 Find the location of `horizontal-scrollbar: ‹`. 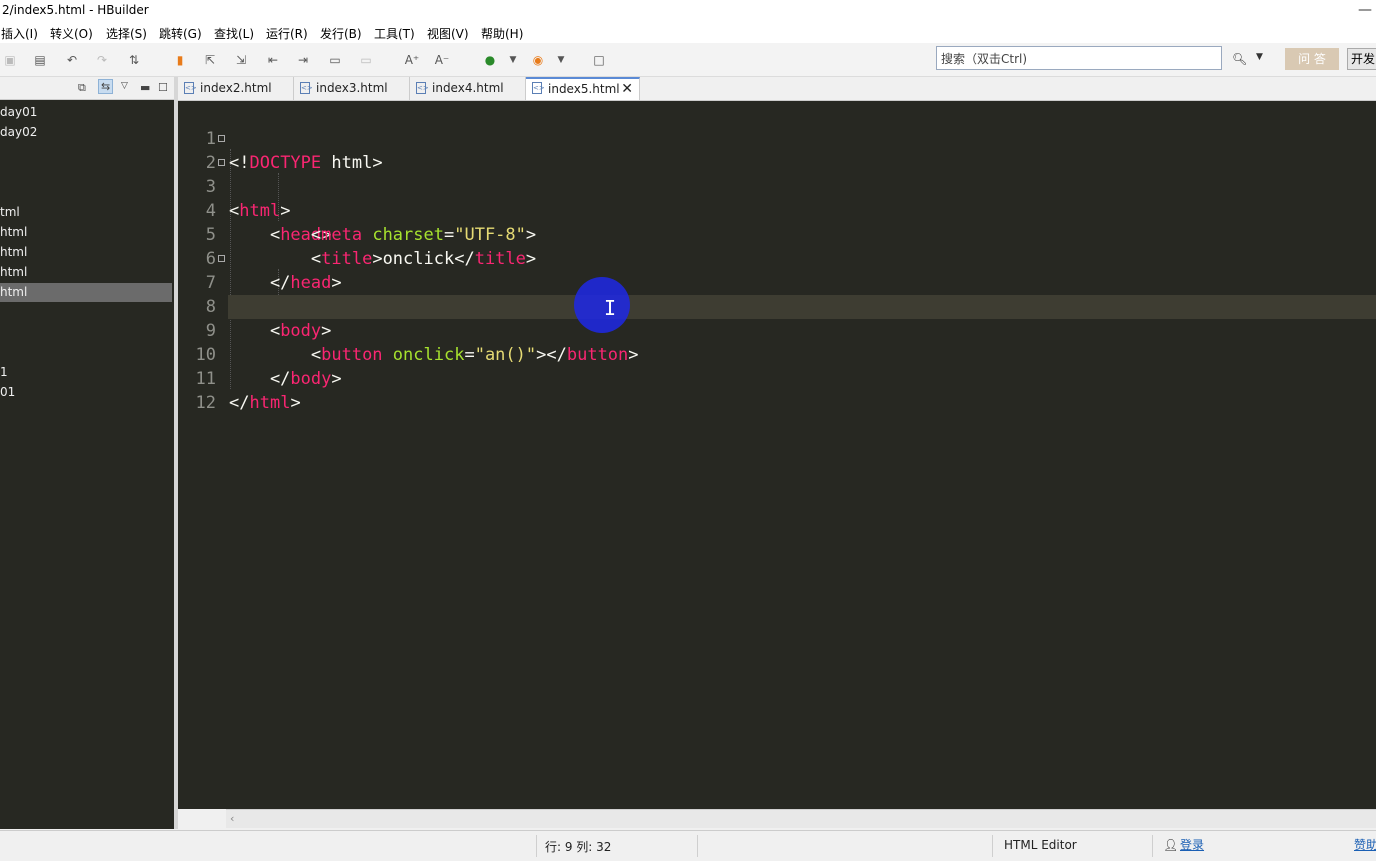

horizontal-scrollbar: ‹ is located at coordinates (801, 818).